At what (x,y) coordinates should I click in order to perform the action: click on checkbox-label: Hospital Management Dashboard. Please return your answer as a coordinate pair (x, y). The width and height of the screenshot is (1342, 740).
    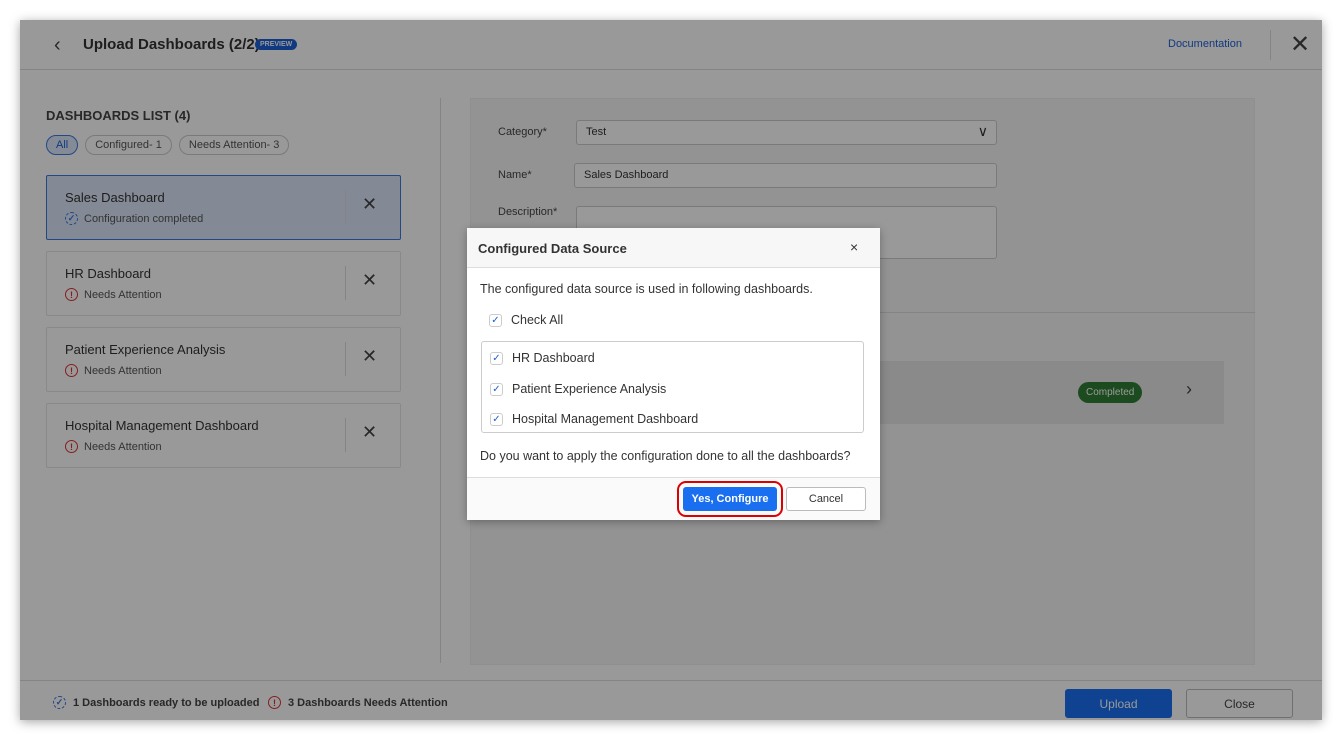
    Looking at the image, I should click on (605, 419).